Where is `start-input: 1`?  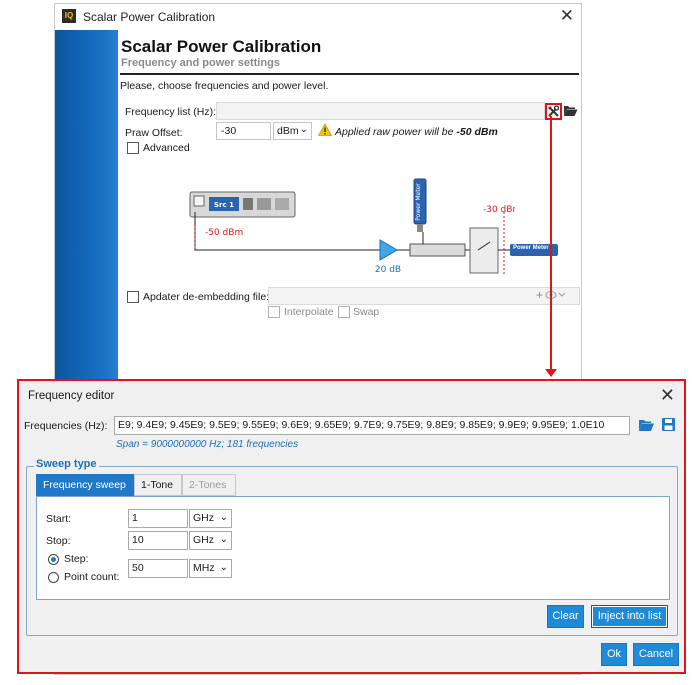
start-input: 1 is located at coordinates (158, 518).